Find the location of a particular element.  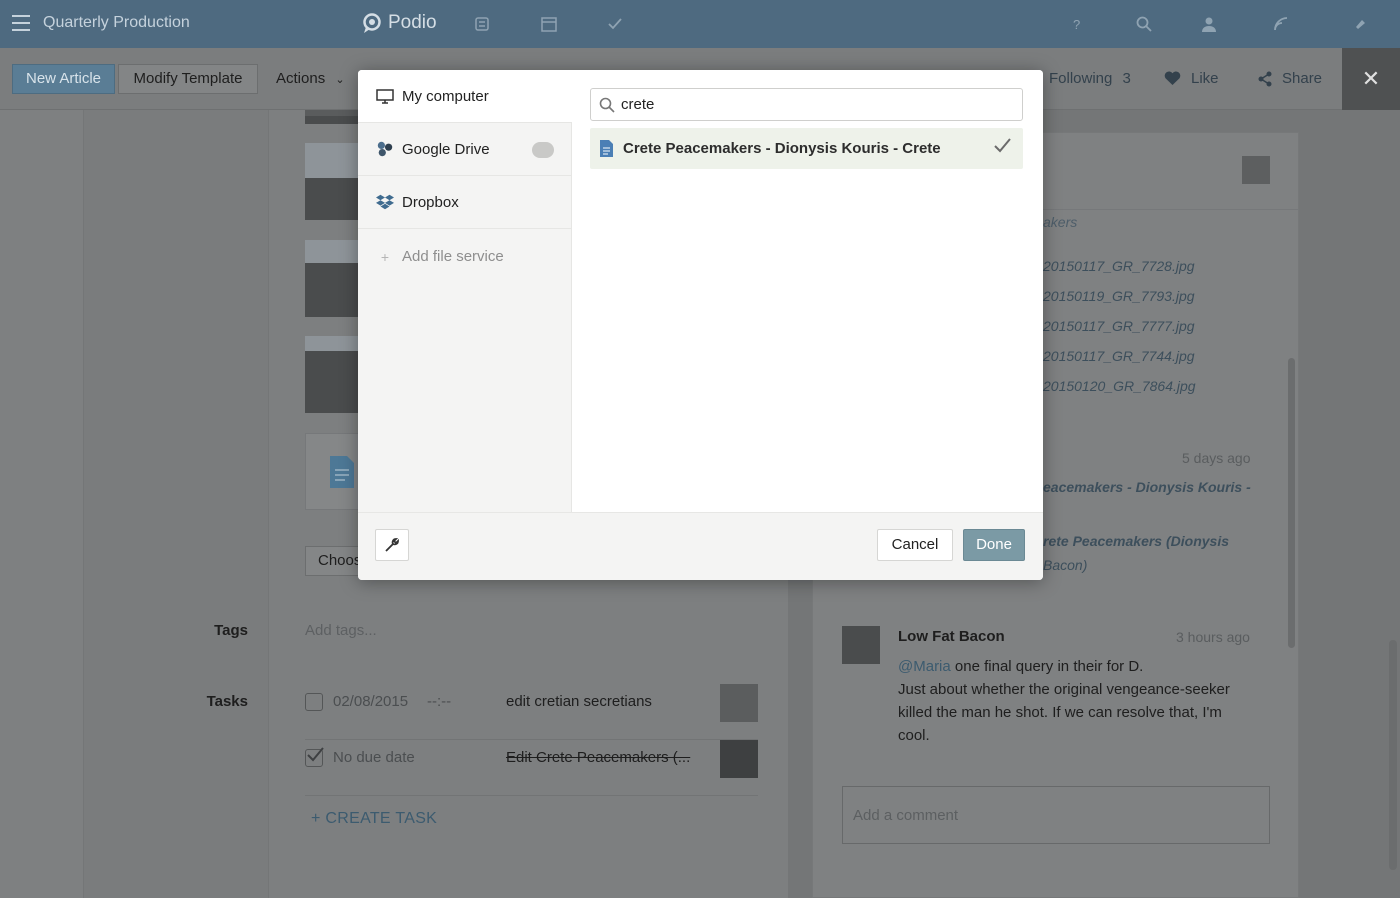

page-scrollbar is located at coordinates (1393, 755).